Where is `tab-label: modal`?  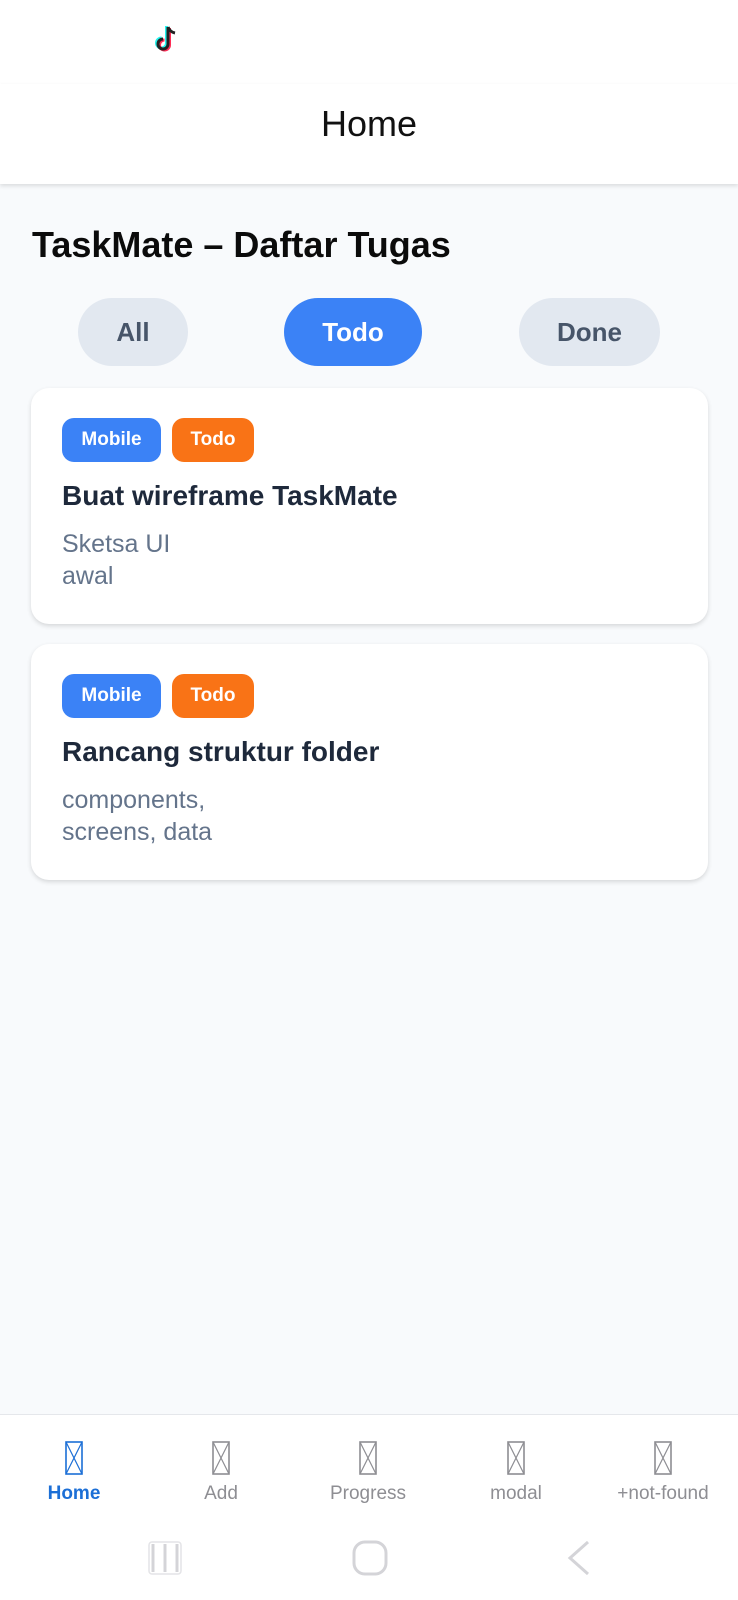
tab-label: modal is located at coordinates (516, 1493).